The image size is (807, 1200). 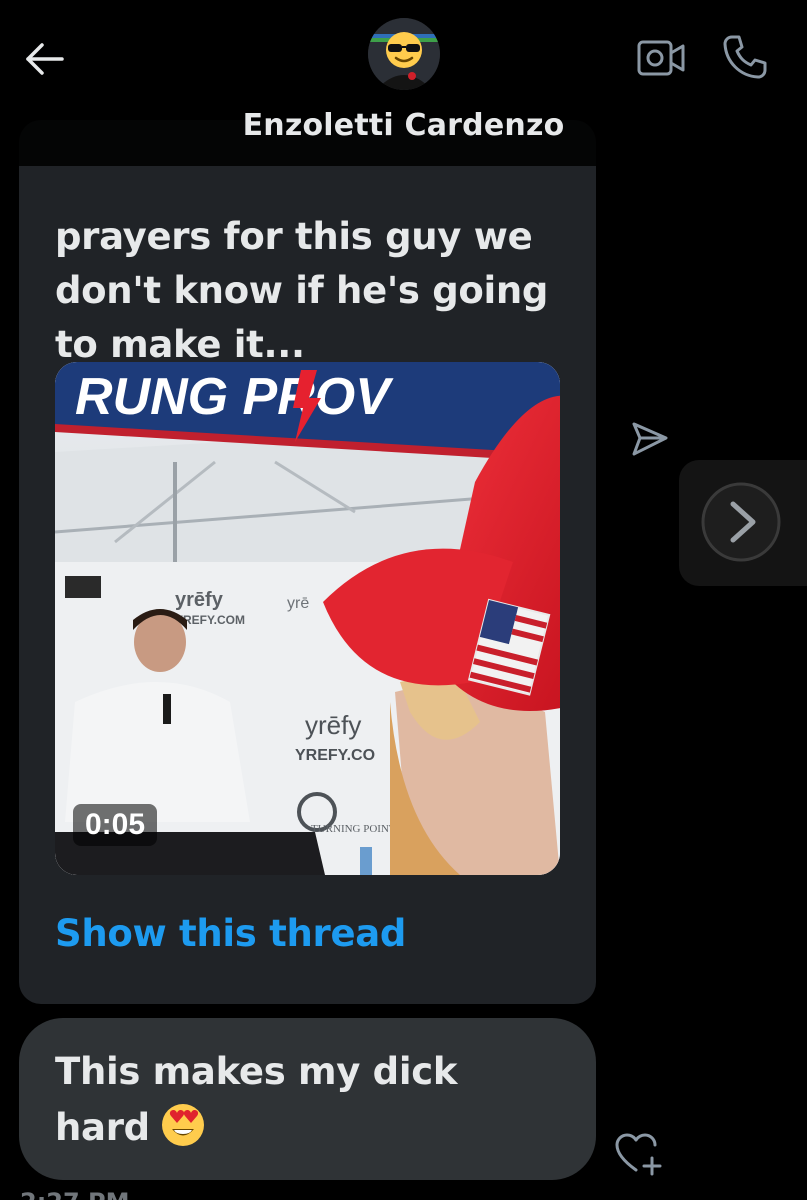 I want to click on phone-icon, so click(x=745, y=57).